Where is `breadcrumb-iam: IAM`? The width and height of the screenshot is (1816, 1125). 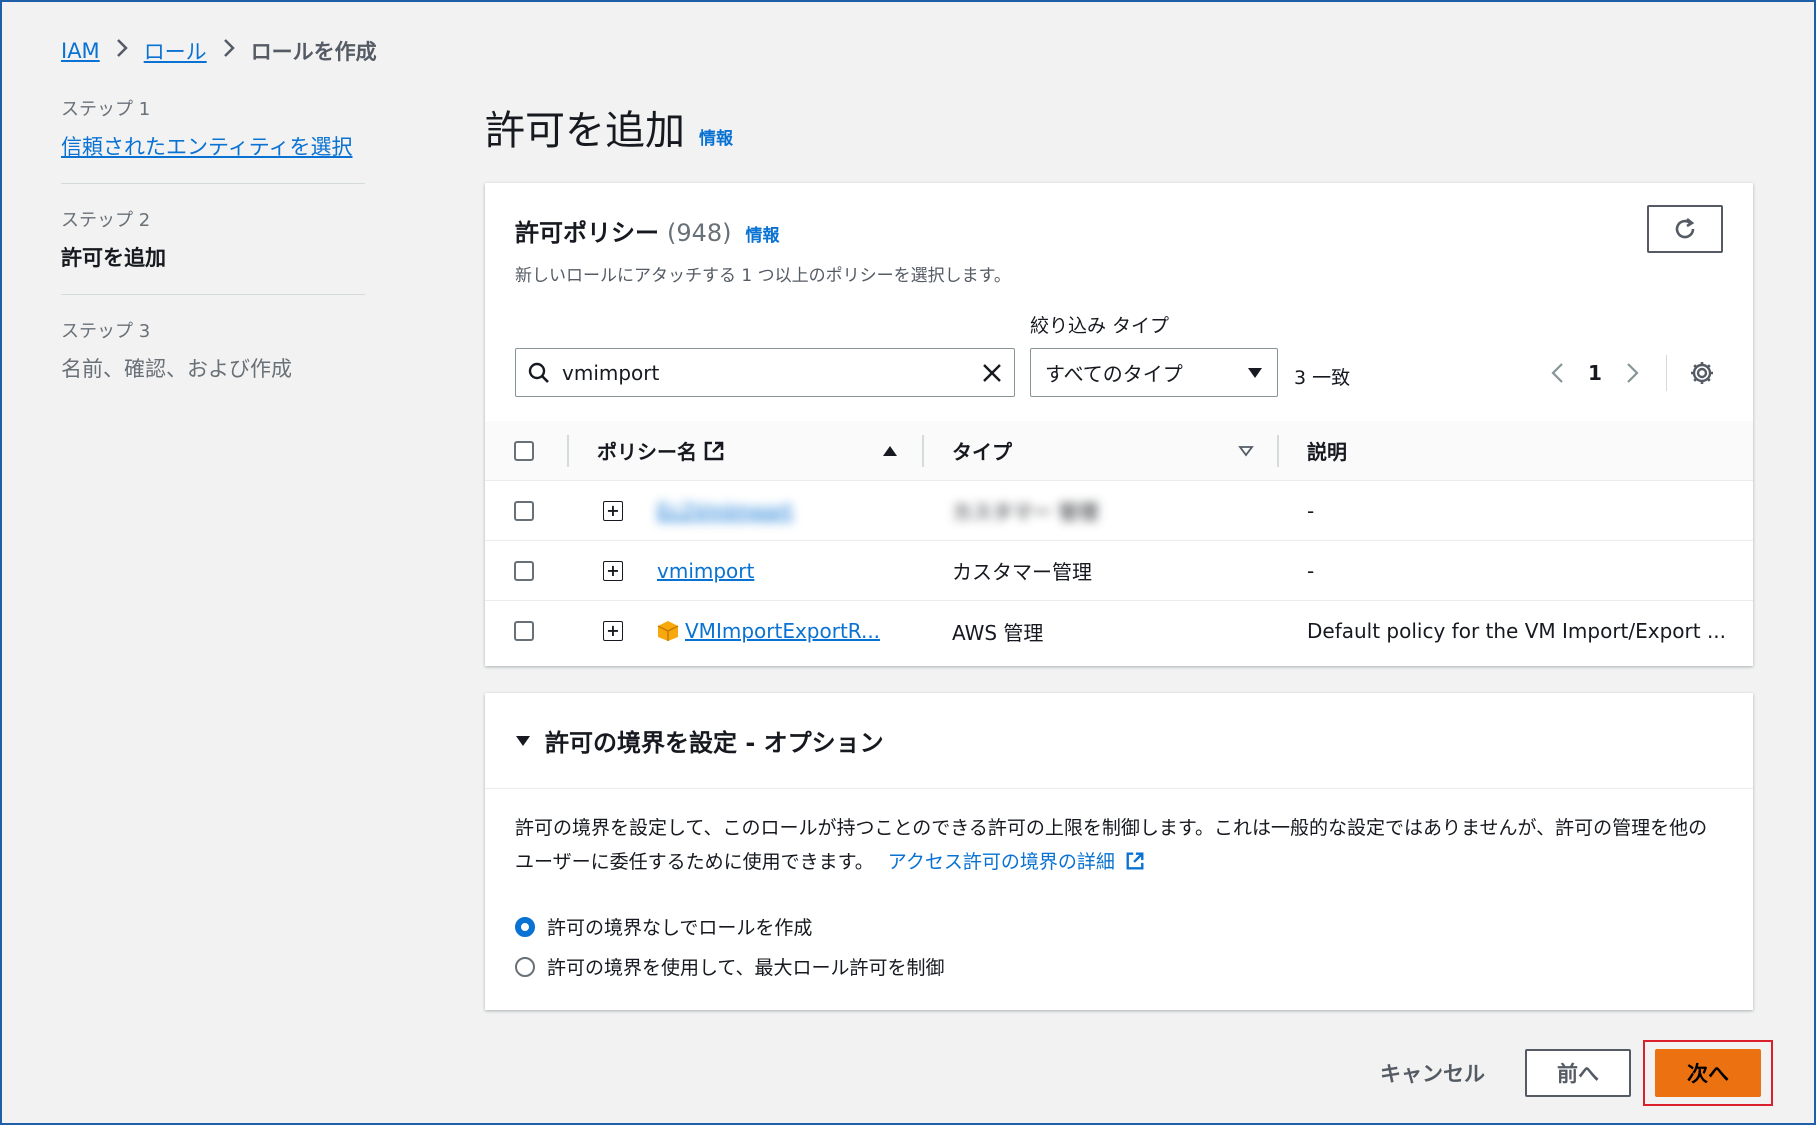 breadcrumb-iam: IAM is located at coordinates (80, 51).